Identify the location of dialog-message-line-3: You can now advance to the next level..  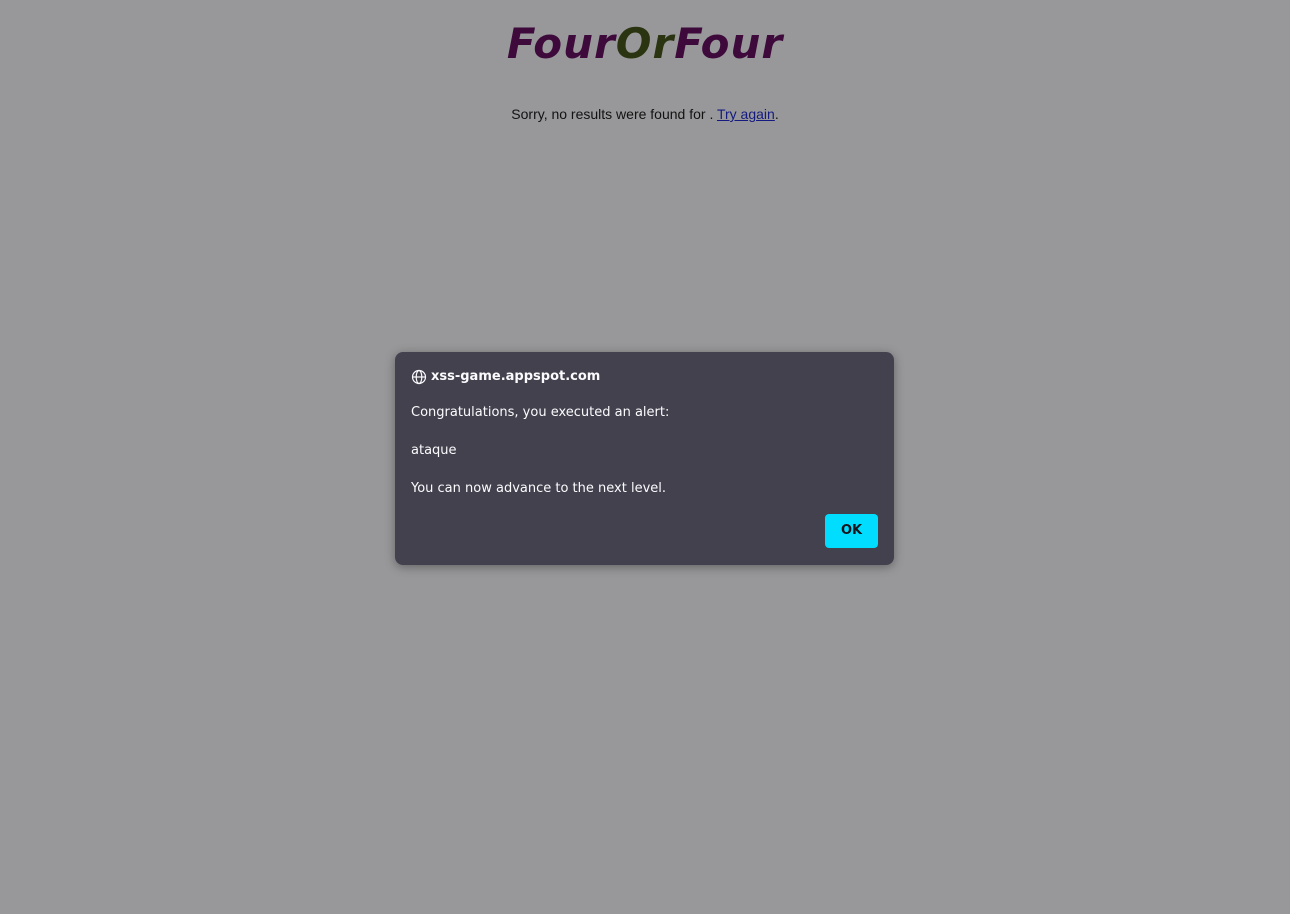
(539, 488).